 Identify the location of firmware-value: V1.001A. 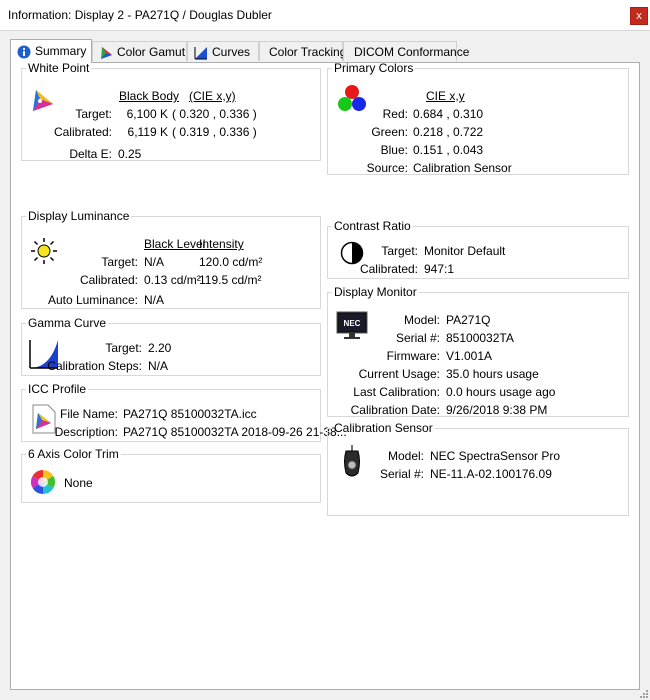
(469, 356).